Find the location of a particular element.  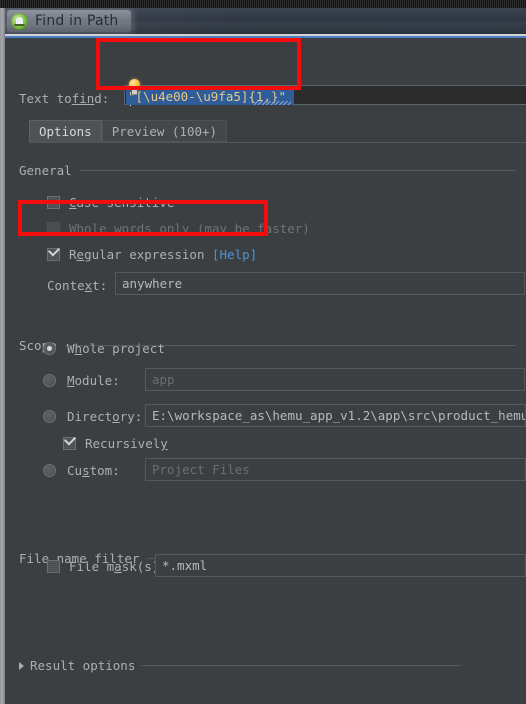

result-options-rule is located at coordinates (301, 665).